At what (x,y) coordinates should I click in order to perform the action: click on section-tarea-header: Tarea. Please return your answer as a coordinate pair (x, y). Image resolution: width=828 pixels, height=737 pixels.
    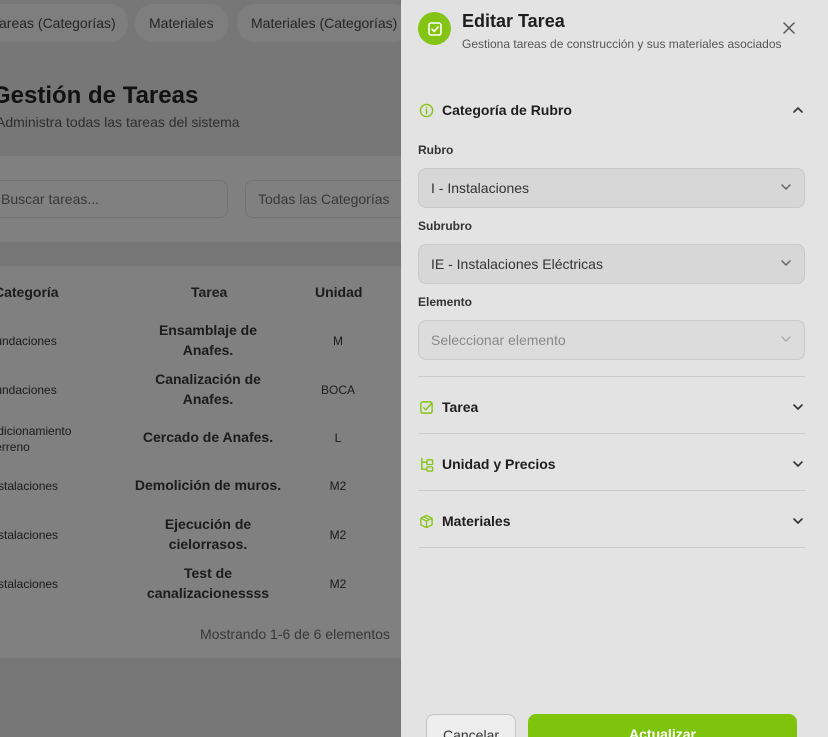
    Looking at the image, I should click on (611, 407).